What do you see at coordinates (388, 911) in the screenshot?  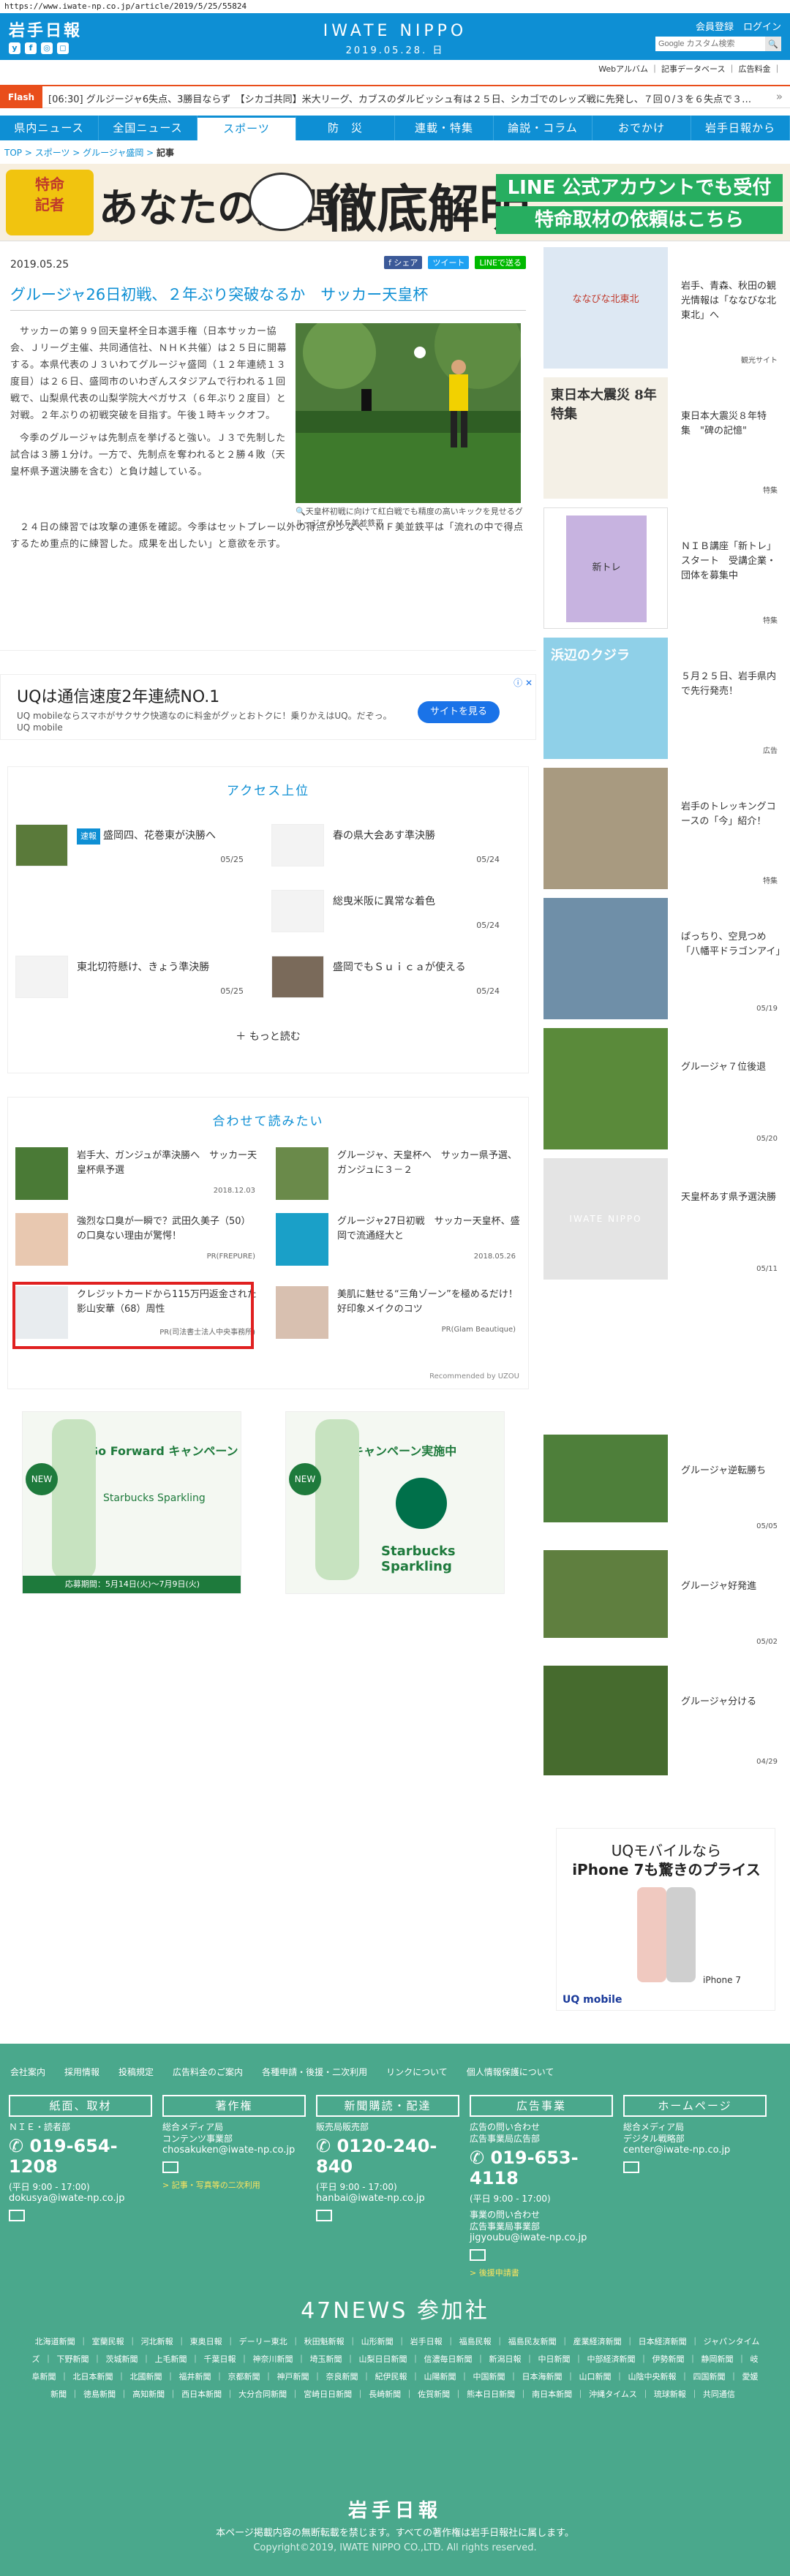 I see `ranking-item: 総曳米阪に異常な着色 05/24` at bounding box center [388, 911].